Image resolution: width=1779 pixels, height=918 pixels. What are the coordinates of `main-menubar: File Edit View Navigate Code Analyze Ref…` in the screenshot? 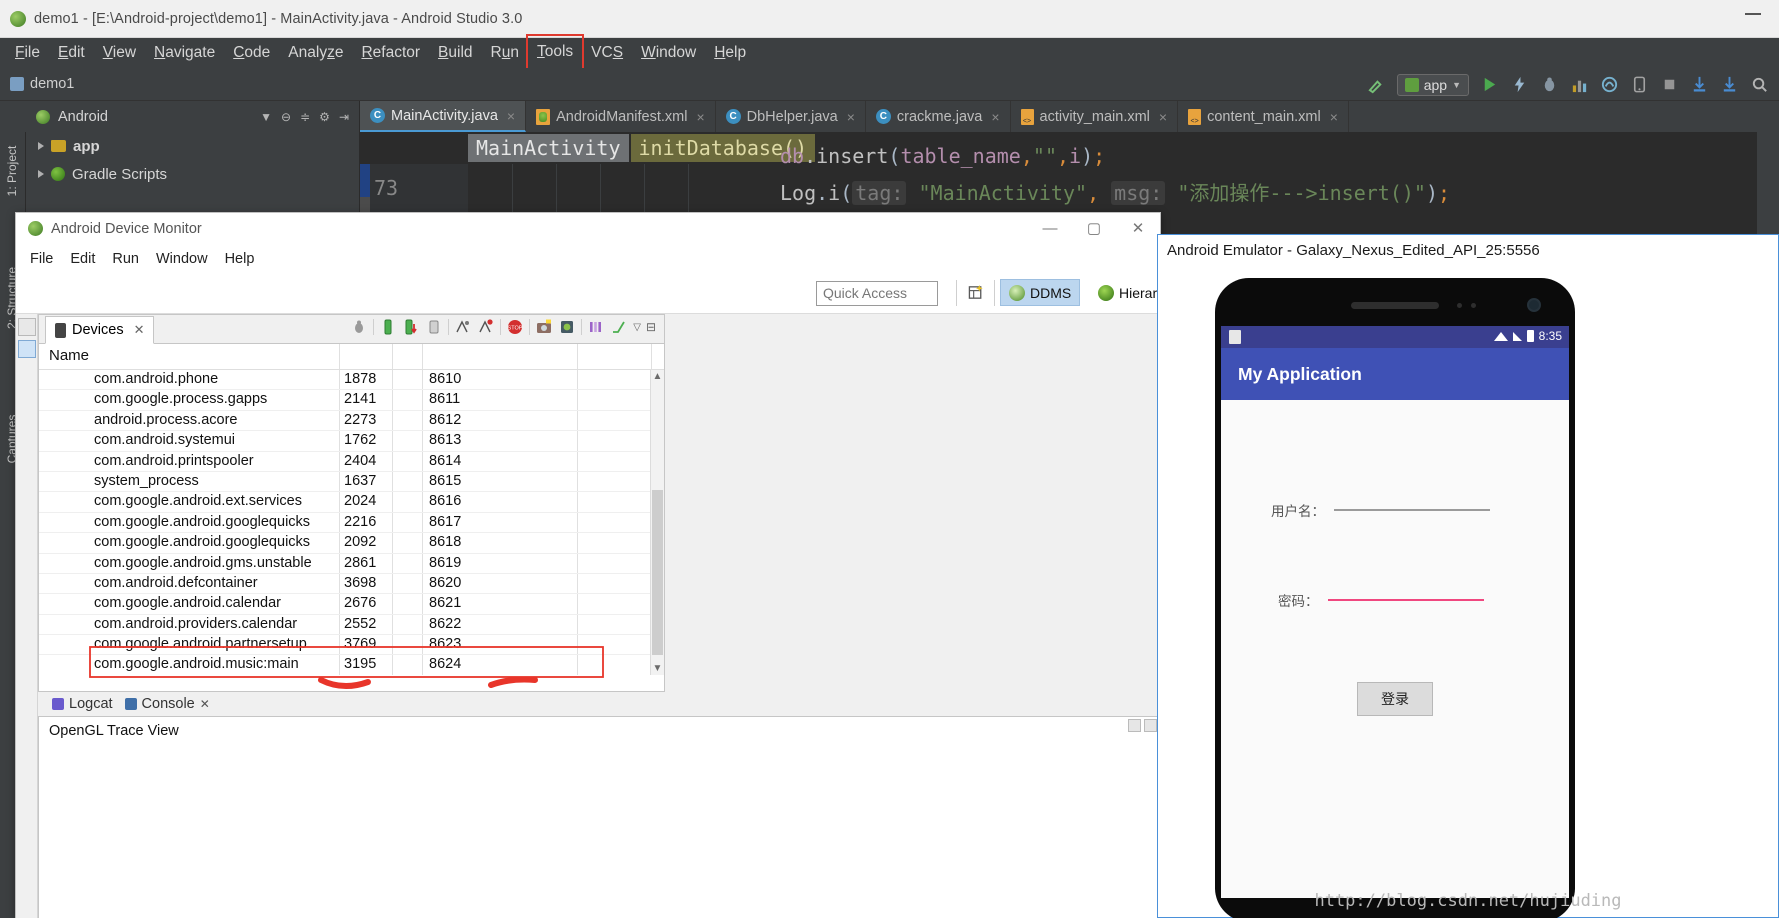 It's located at (889, 53).